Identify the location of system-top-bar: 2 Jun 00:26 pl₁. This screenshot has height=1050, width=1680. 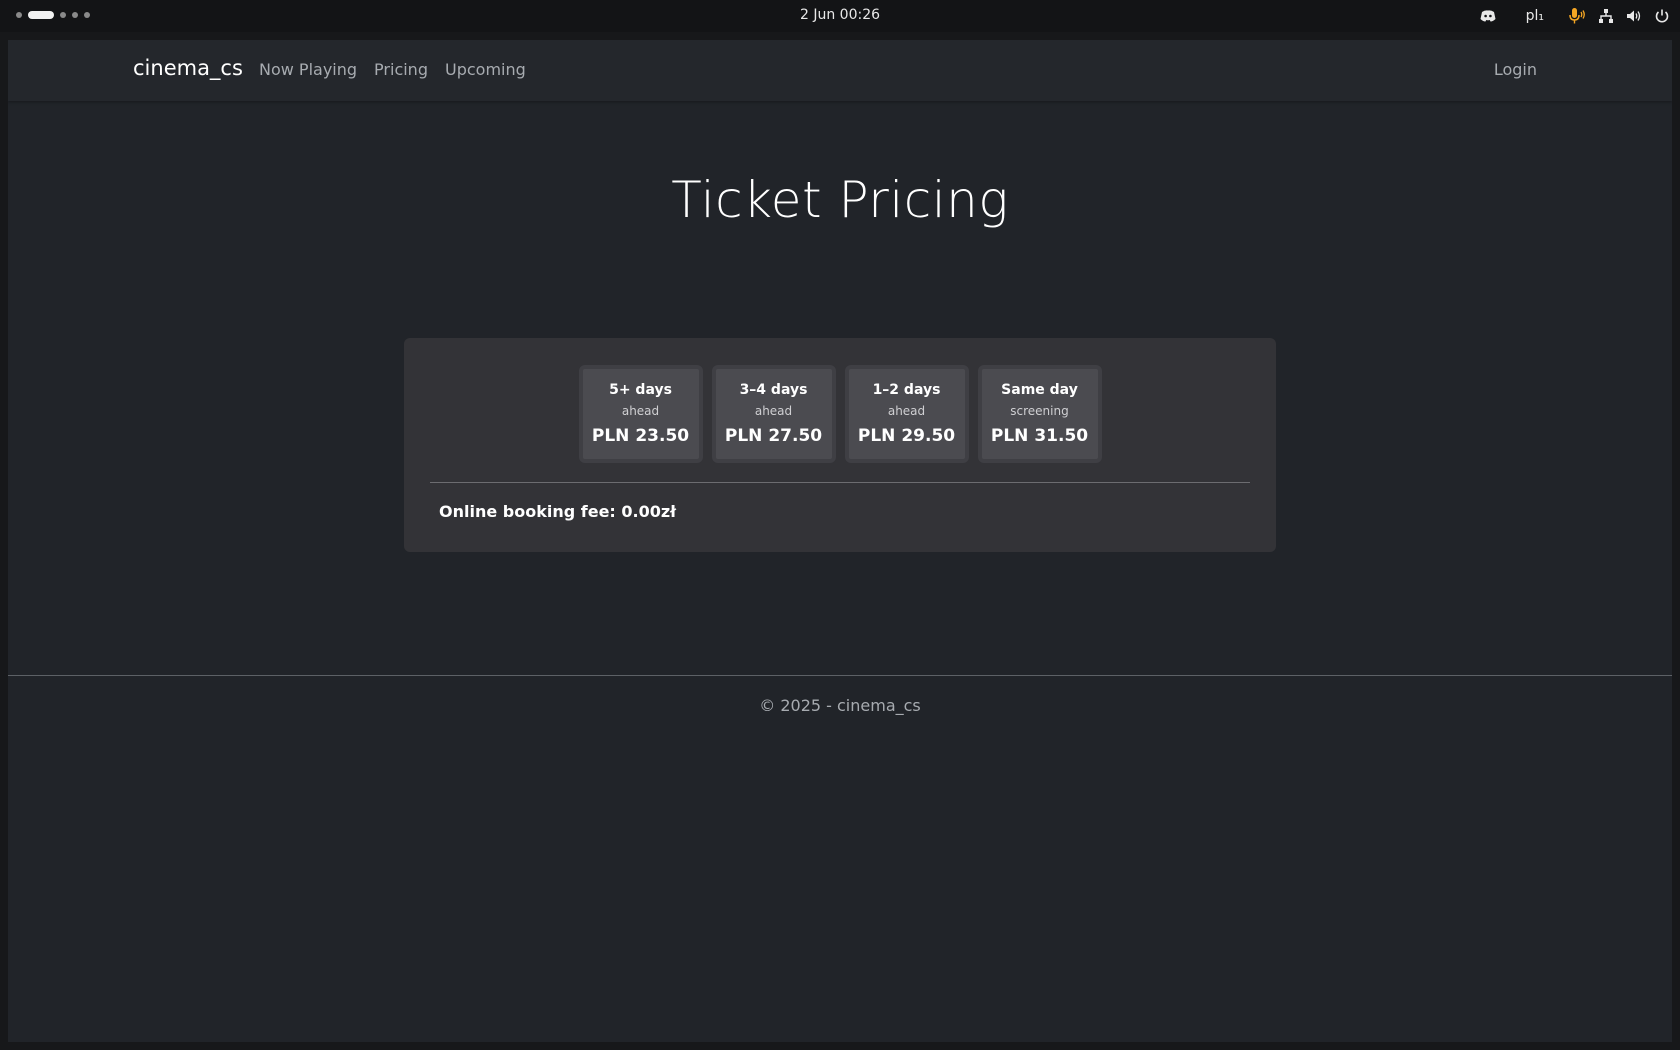
(840, 16).